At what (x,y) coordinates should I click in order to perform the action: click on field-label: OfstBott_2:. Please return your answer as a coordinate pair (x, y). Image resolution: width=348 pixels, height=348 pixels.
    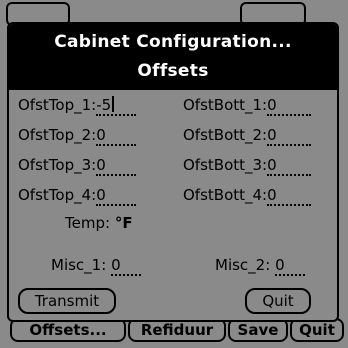
    Looking at the image, I should click on (225, 135).